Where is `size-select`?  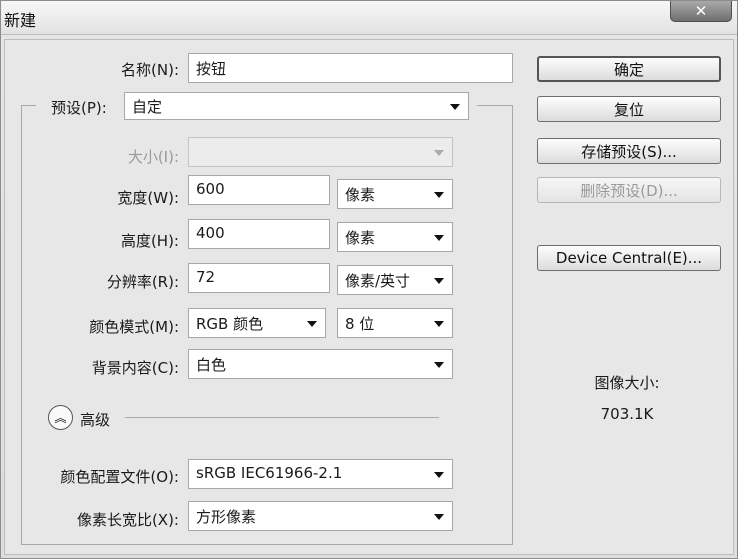 size-select is located at coordinates (320, 152).